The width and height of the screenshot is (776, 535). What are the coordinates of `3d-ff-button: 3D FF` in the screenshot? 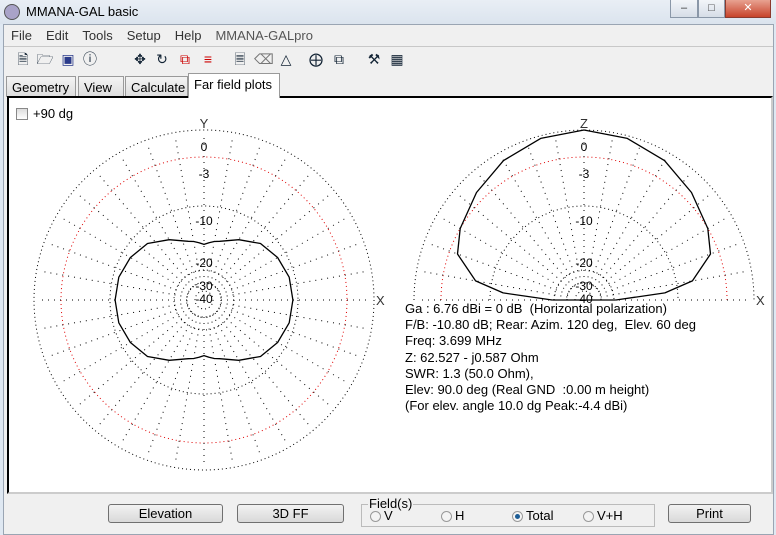 It's located at (290, 513).